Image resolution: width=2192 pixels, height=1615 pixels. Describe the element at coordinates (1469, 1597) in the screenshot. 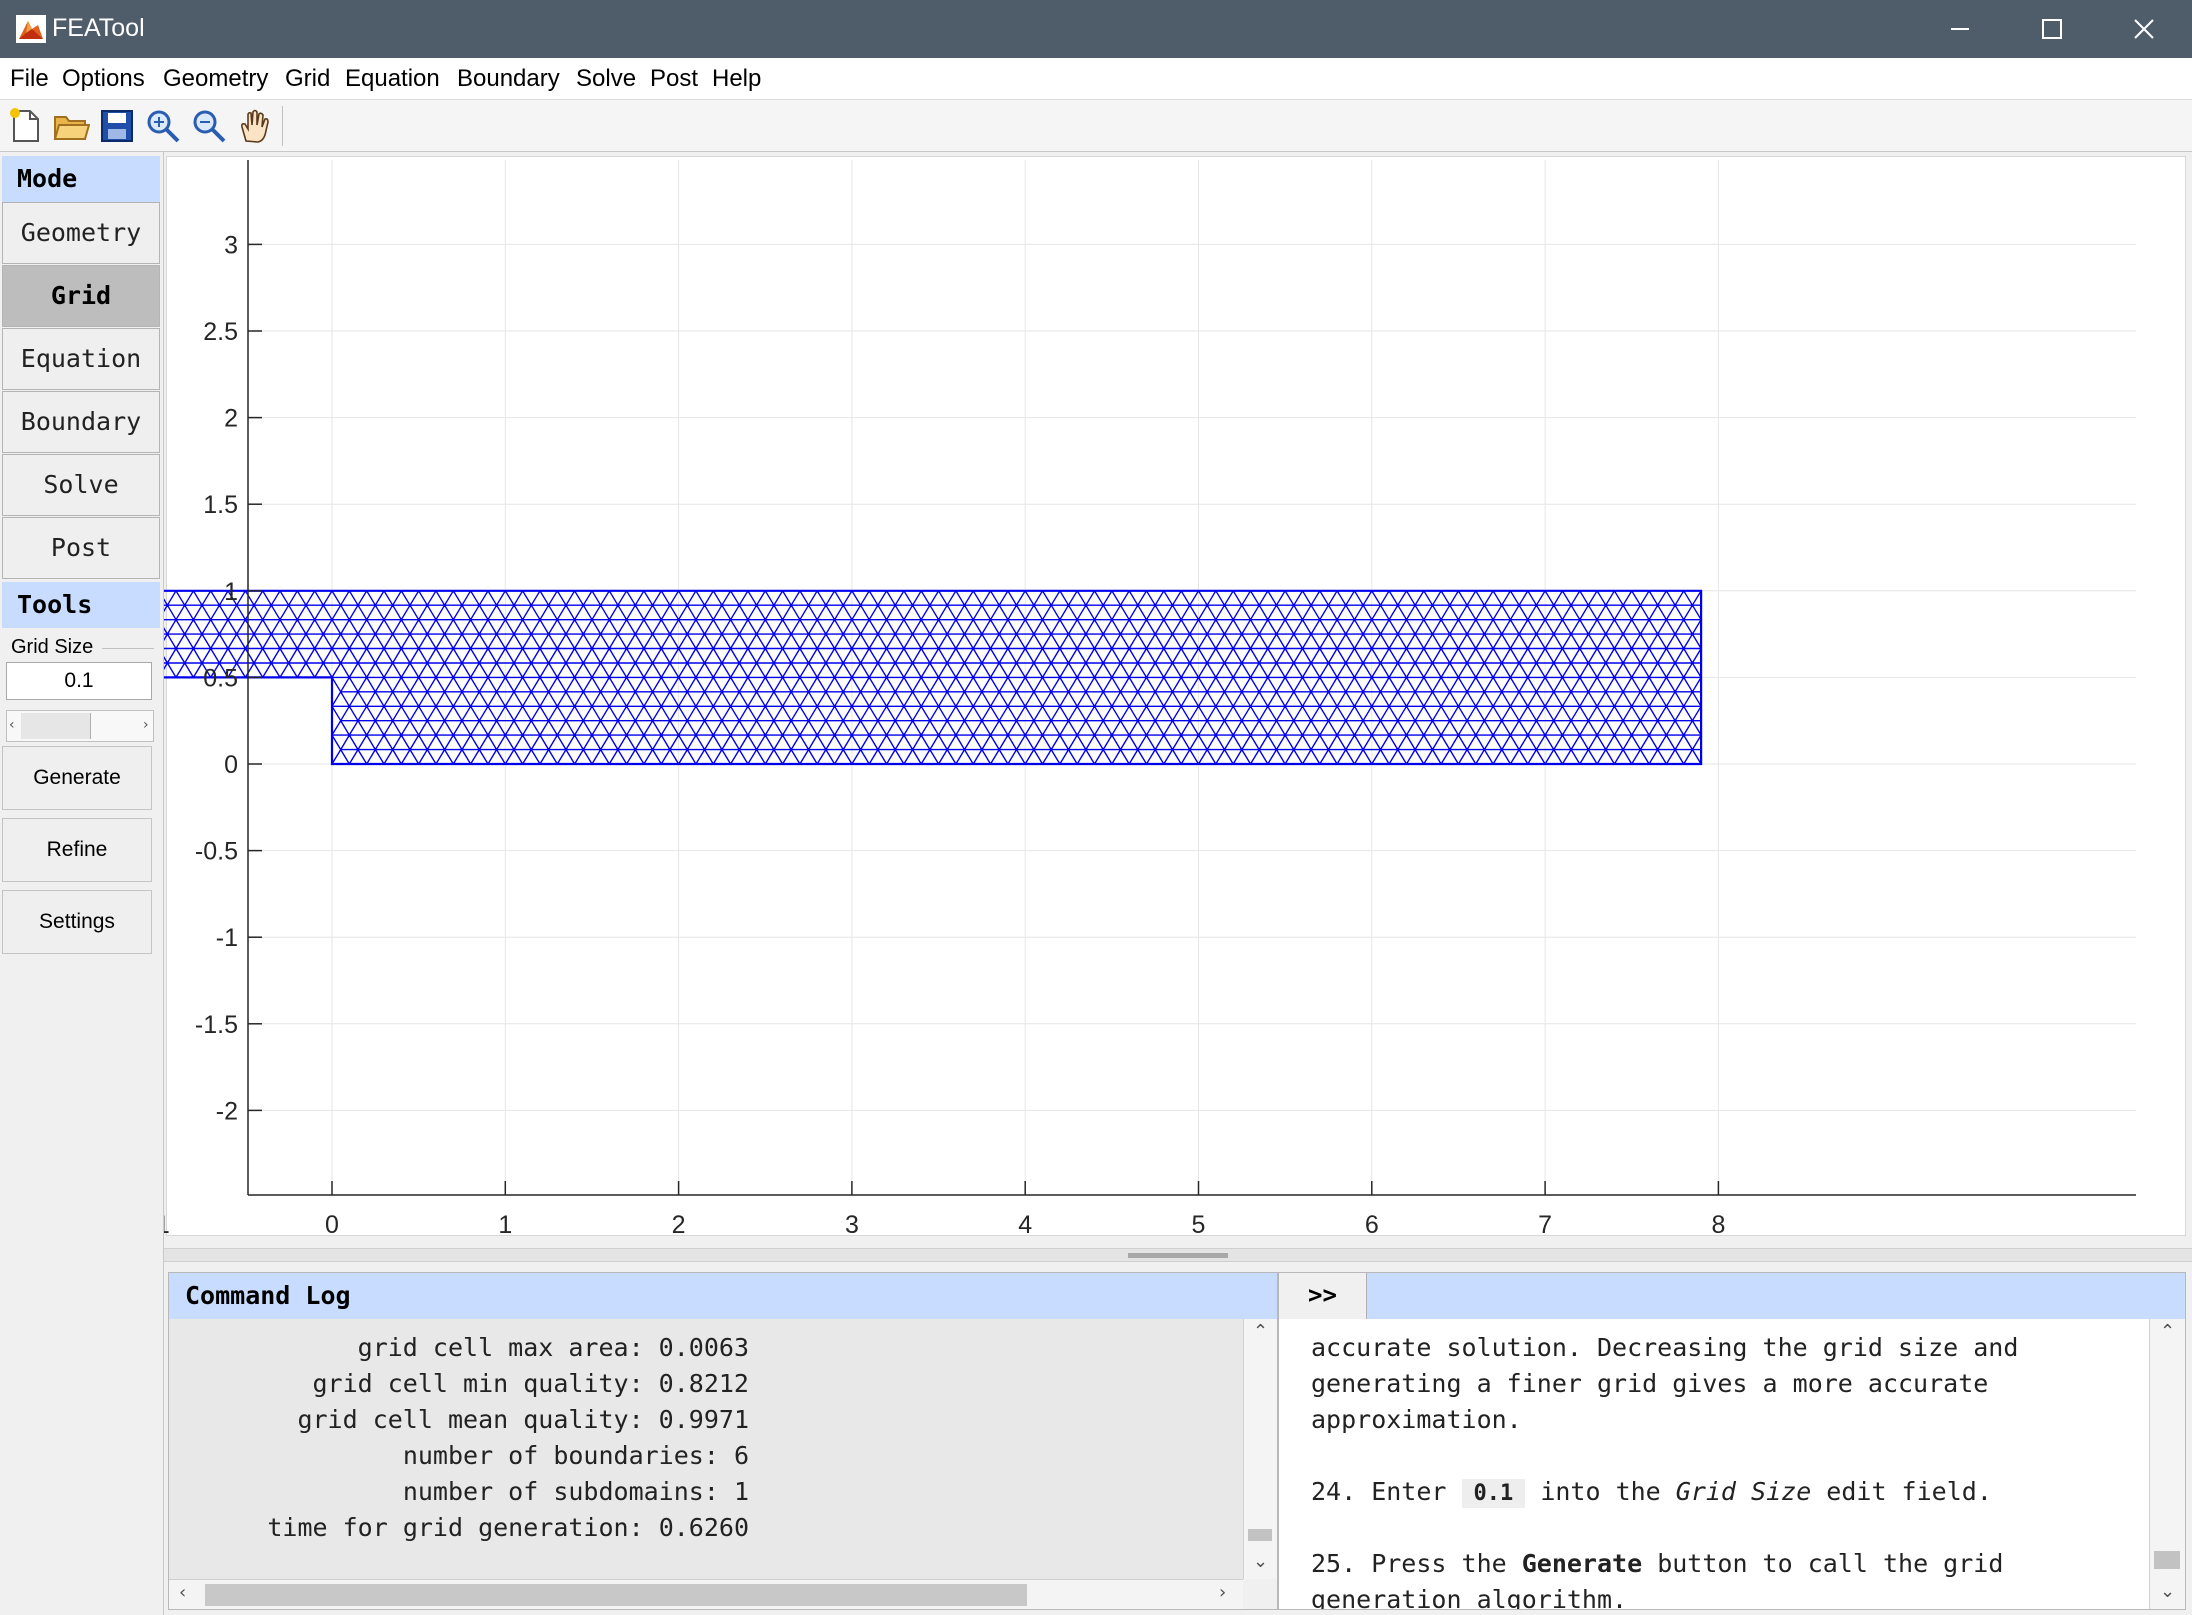

I see `help-line: generation algorithm.` at that location.